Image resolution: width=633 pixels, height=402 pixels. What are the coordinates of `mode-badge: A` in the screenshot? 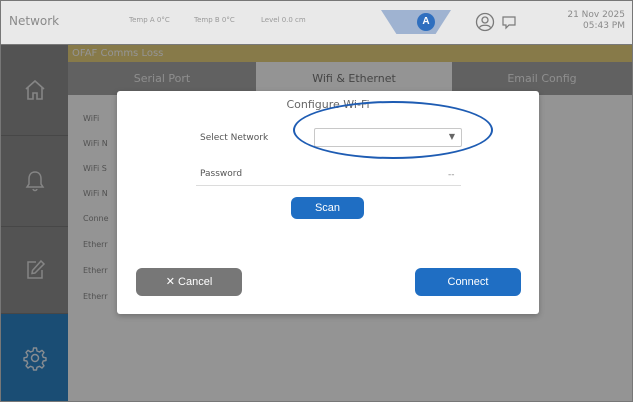 It's located at (426, 22).